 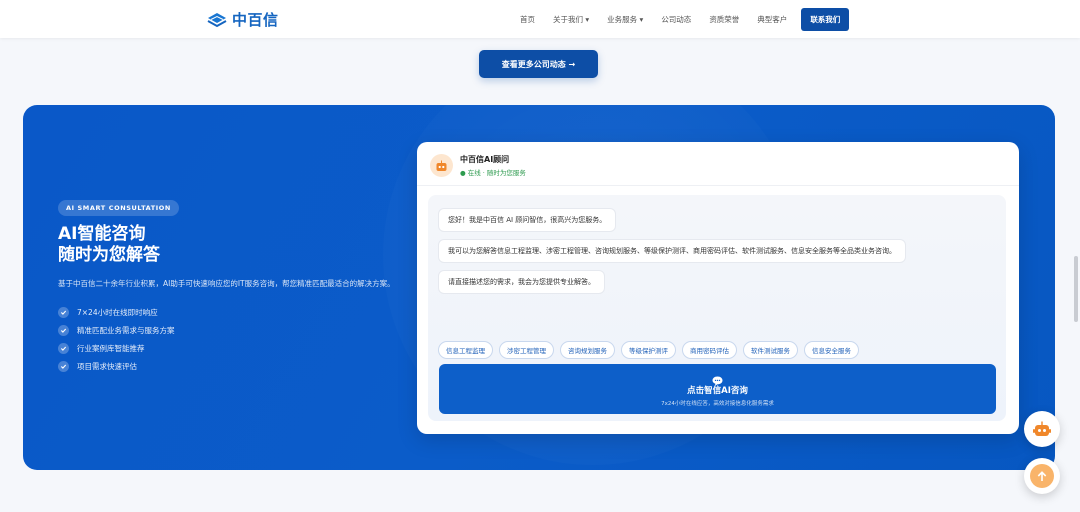 What do you see at coordinates (709, 350) in the screenshot?
I see `topic-chip: 商用密码评估` at bounding box center [709, 350].